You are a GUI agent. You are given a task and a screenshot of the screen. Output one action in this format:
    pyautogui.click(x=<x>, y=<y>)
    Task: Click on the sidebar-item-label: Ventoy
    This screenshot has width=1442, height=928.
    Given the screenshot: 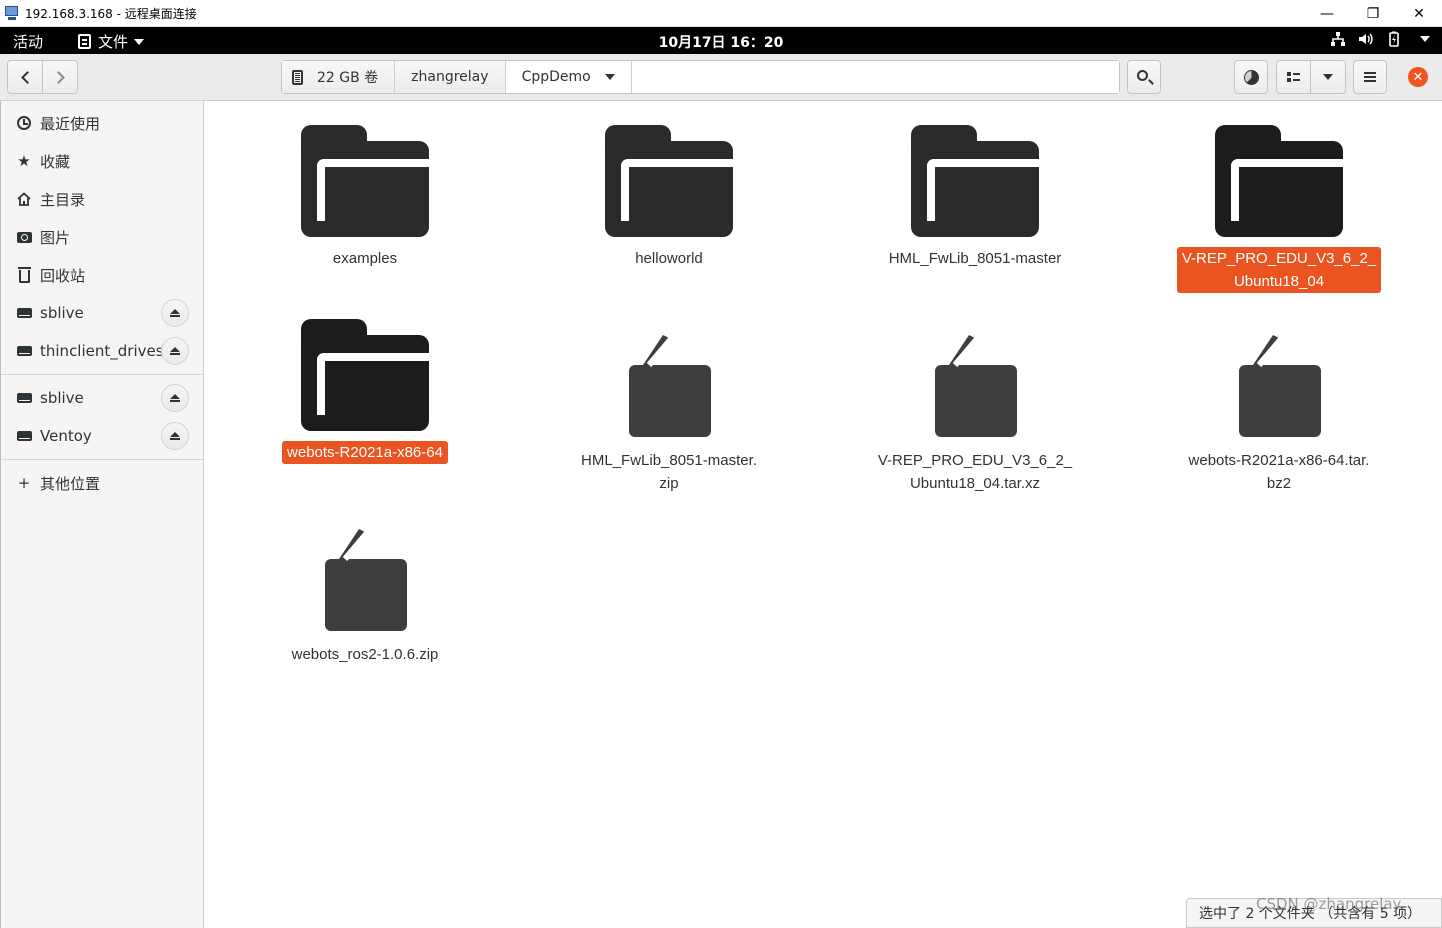 What is the action you would take?
    pyautogui.click(x=66, y=436)
    